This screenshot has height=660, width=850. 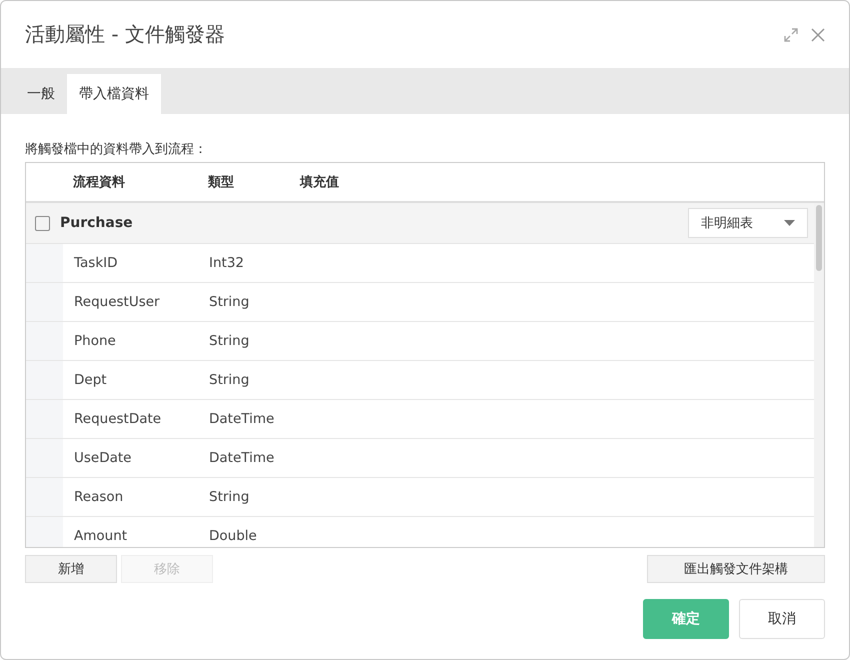 I want to click on table-cell-text: RequestDate, so click(x=117, y=419).